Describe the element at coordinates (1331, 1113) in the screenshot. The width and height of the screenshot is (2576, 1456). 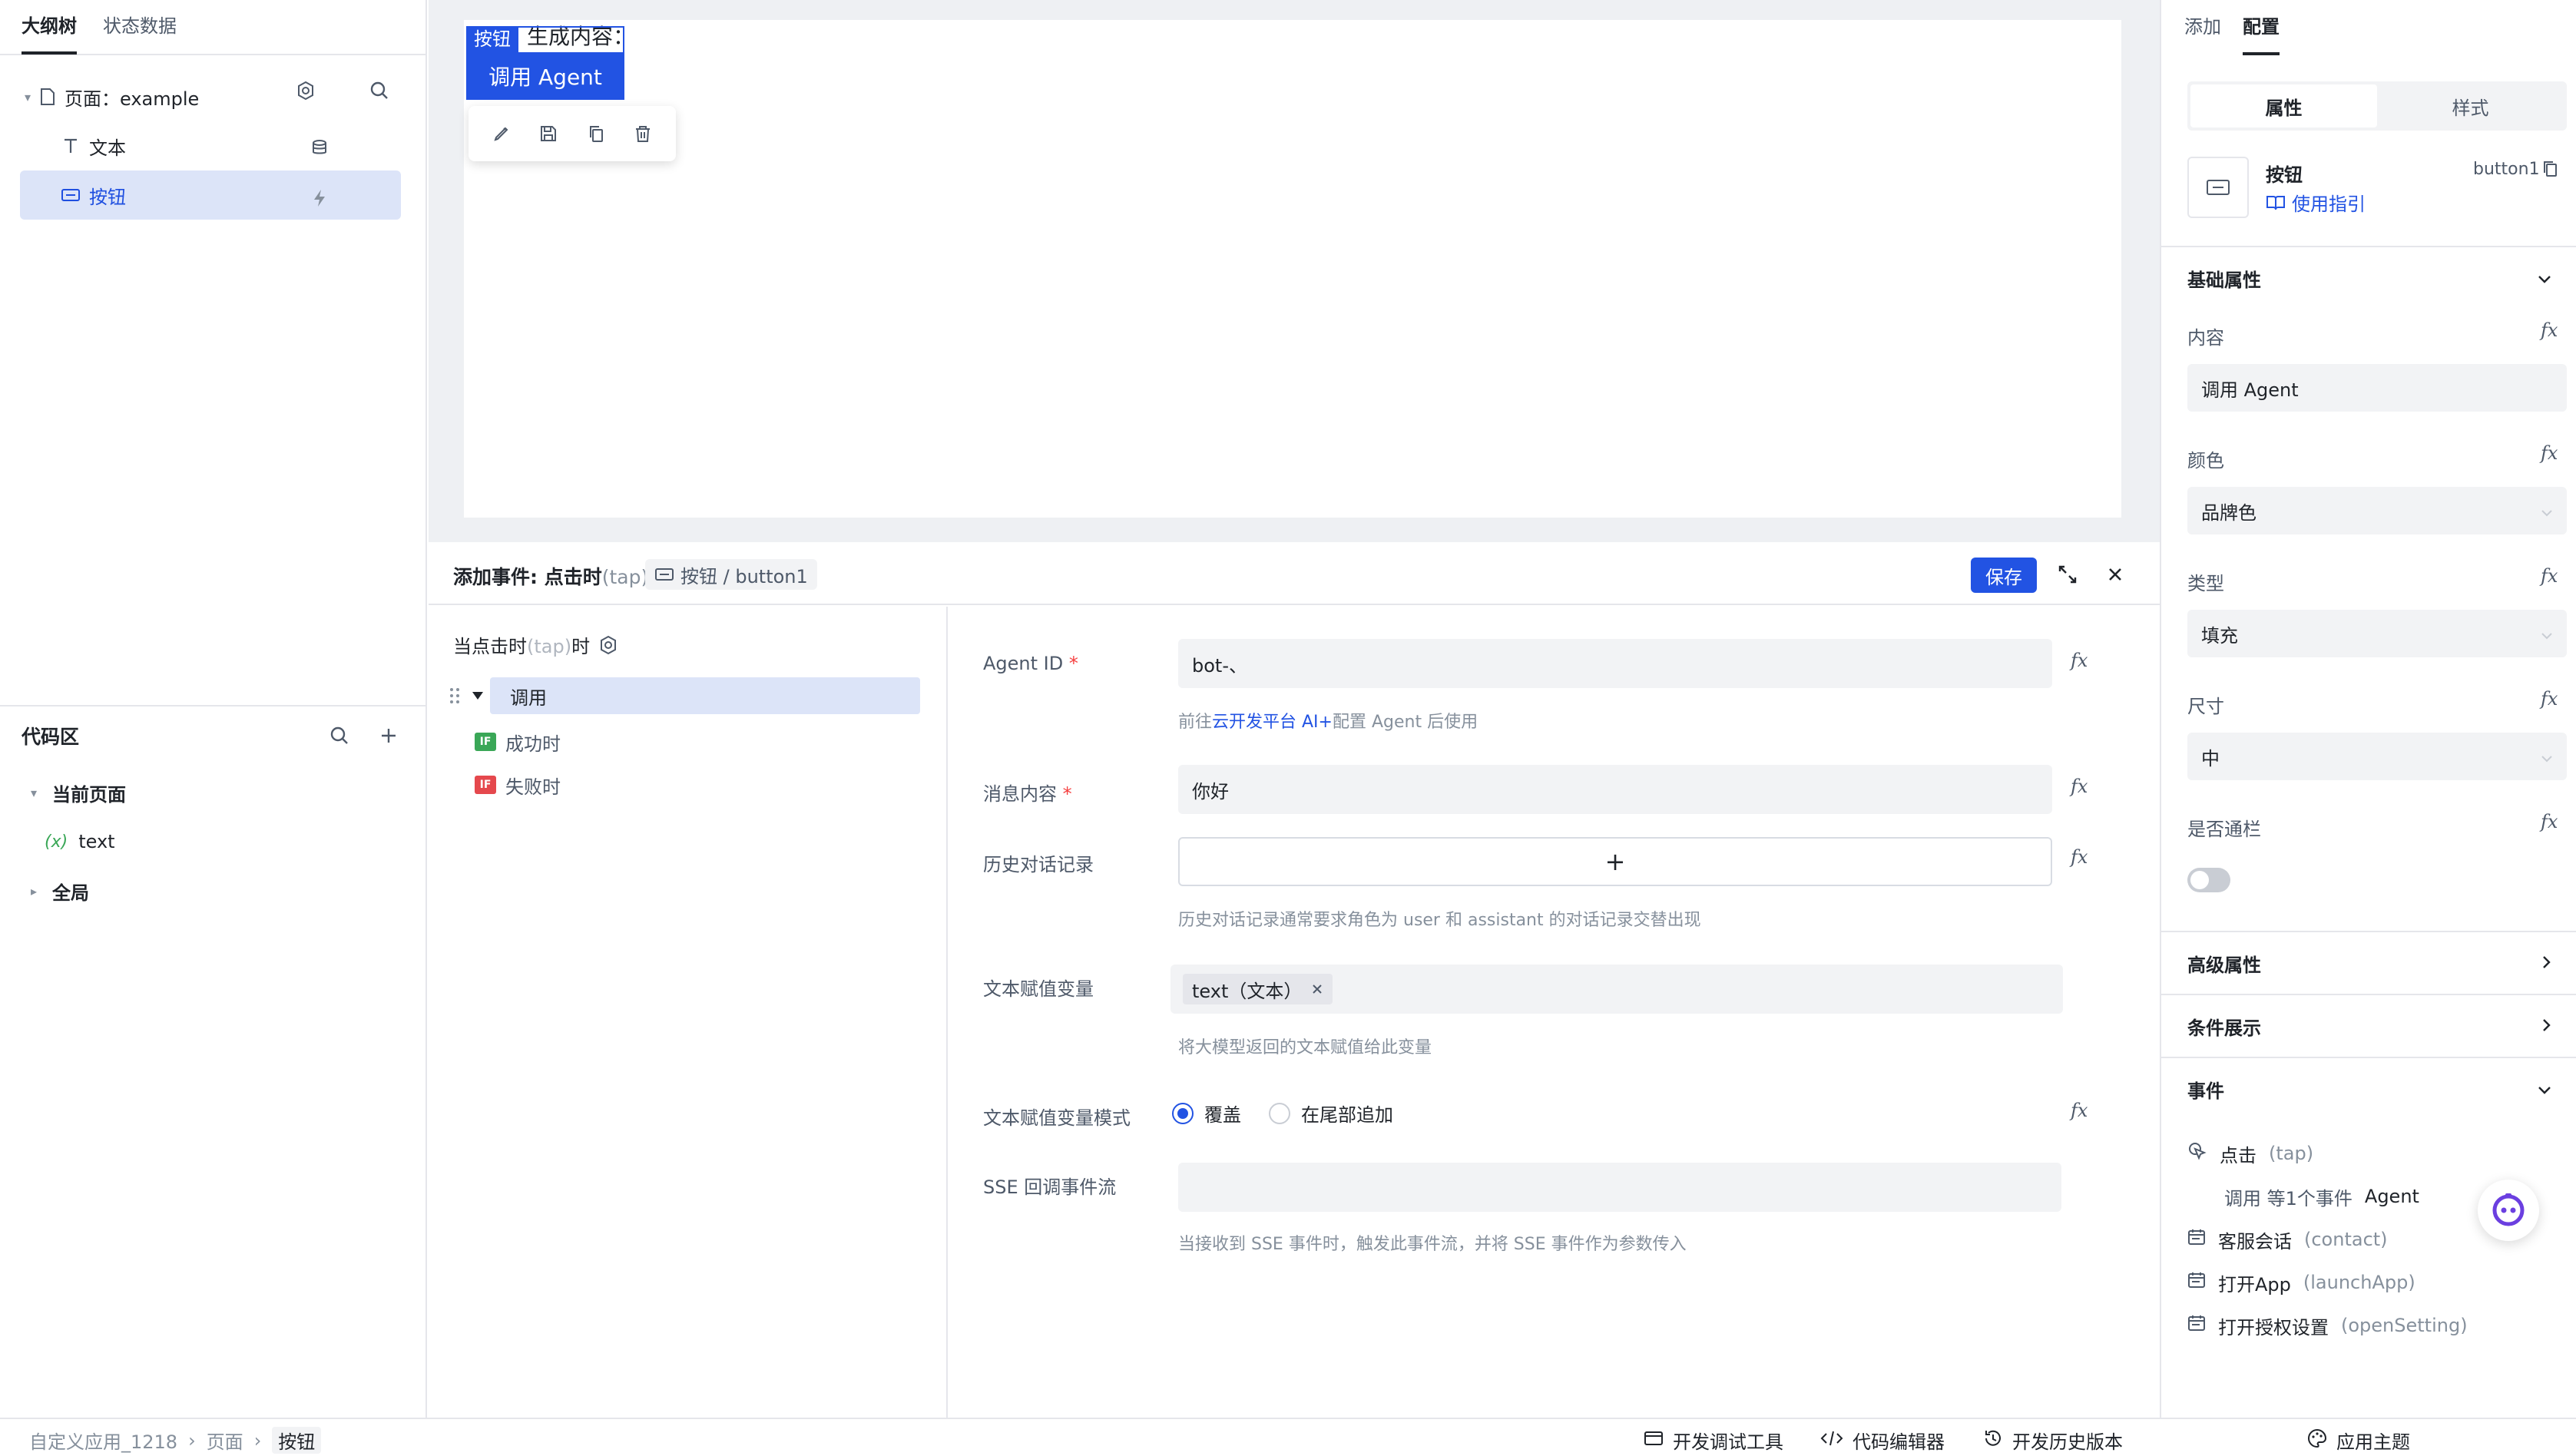
I see `radio-append: 在尾部追加` at that location.